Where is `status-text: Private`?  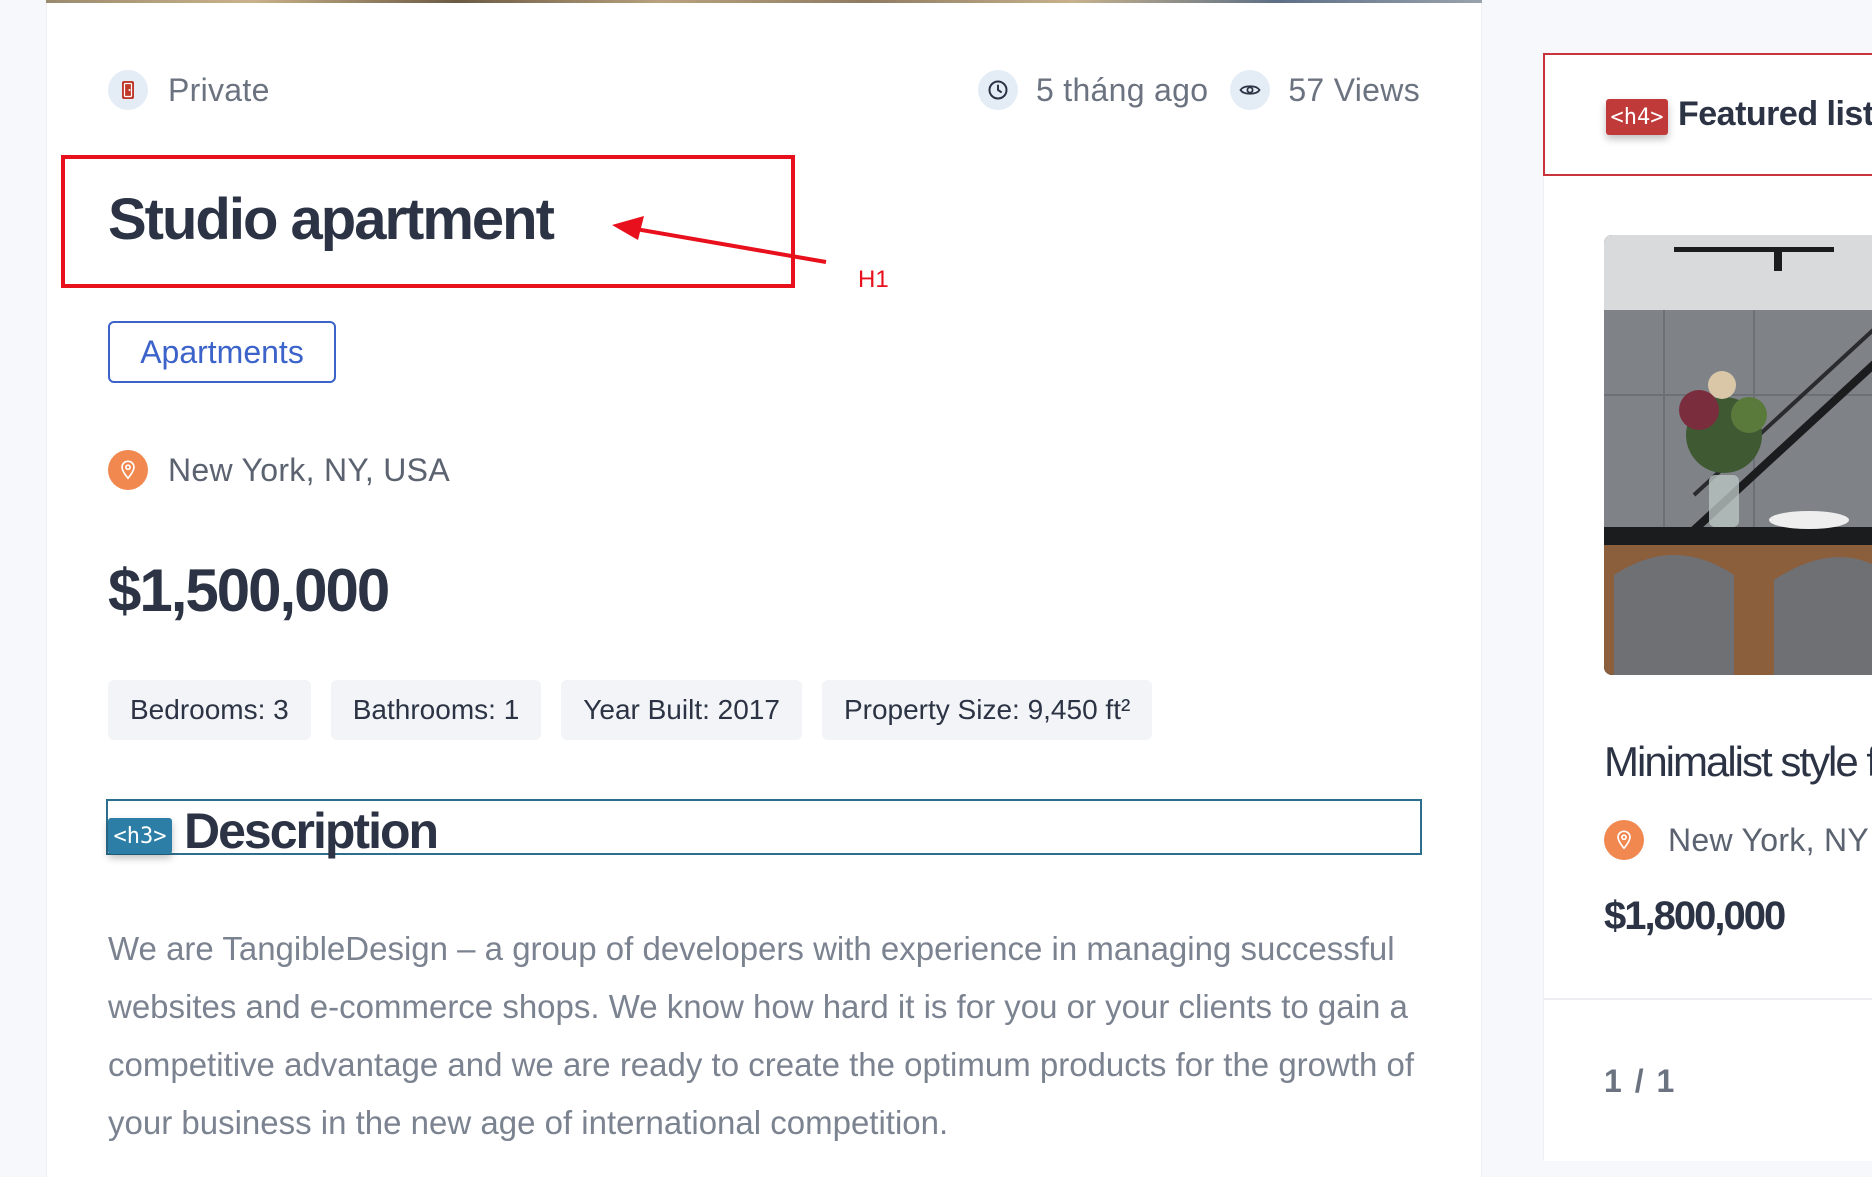 status-text: Private is located at coordinates (219, 89).